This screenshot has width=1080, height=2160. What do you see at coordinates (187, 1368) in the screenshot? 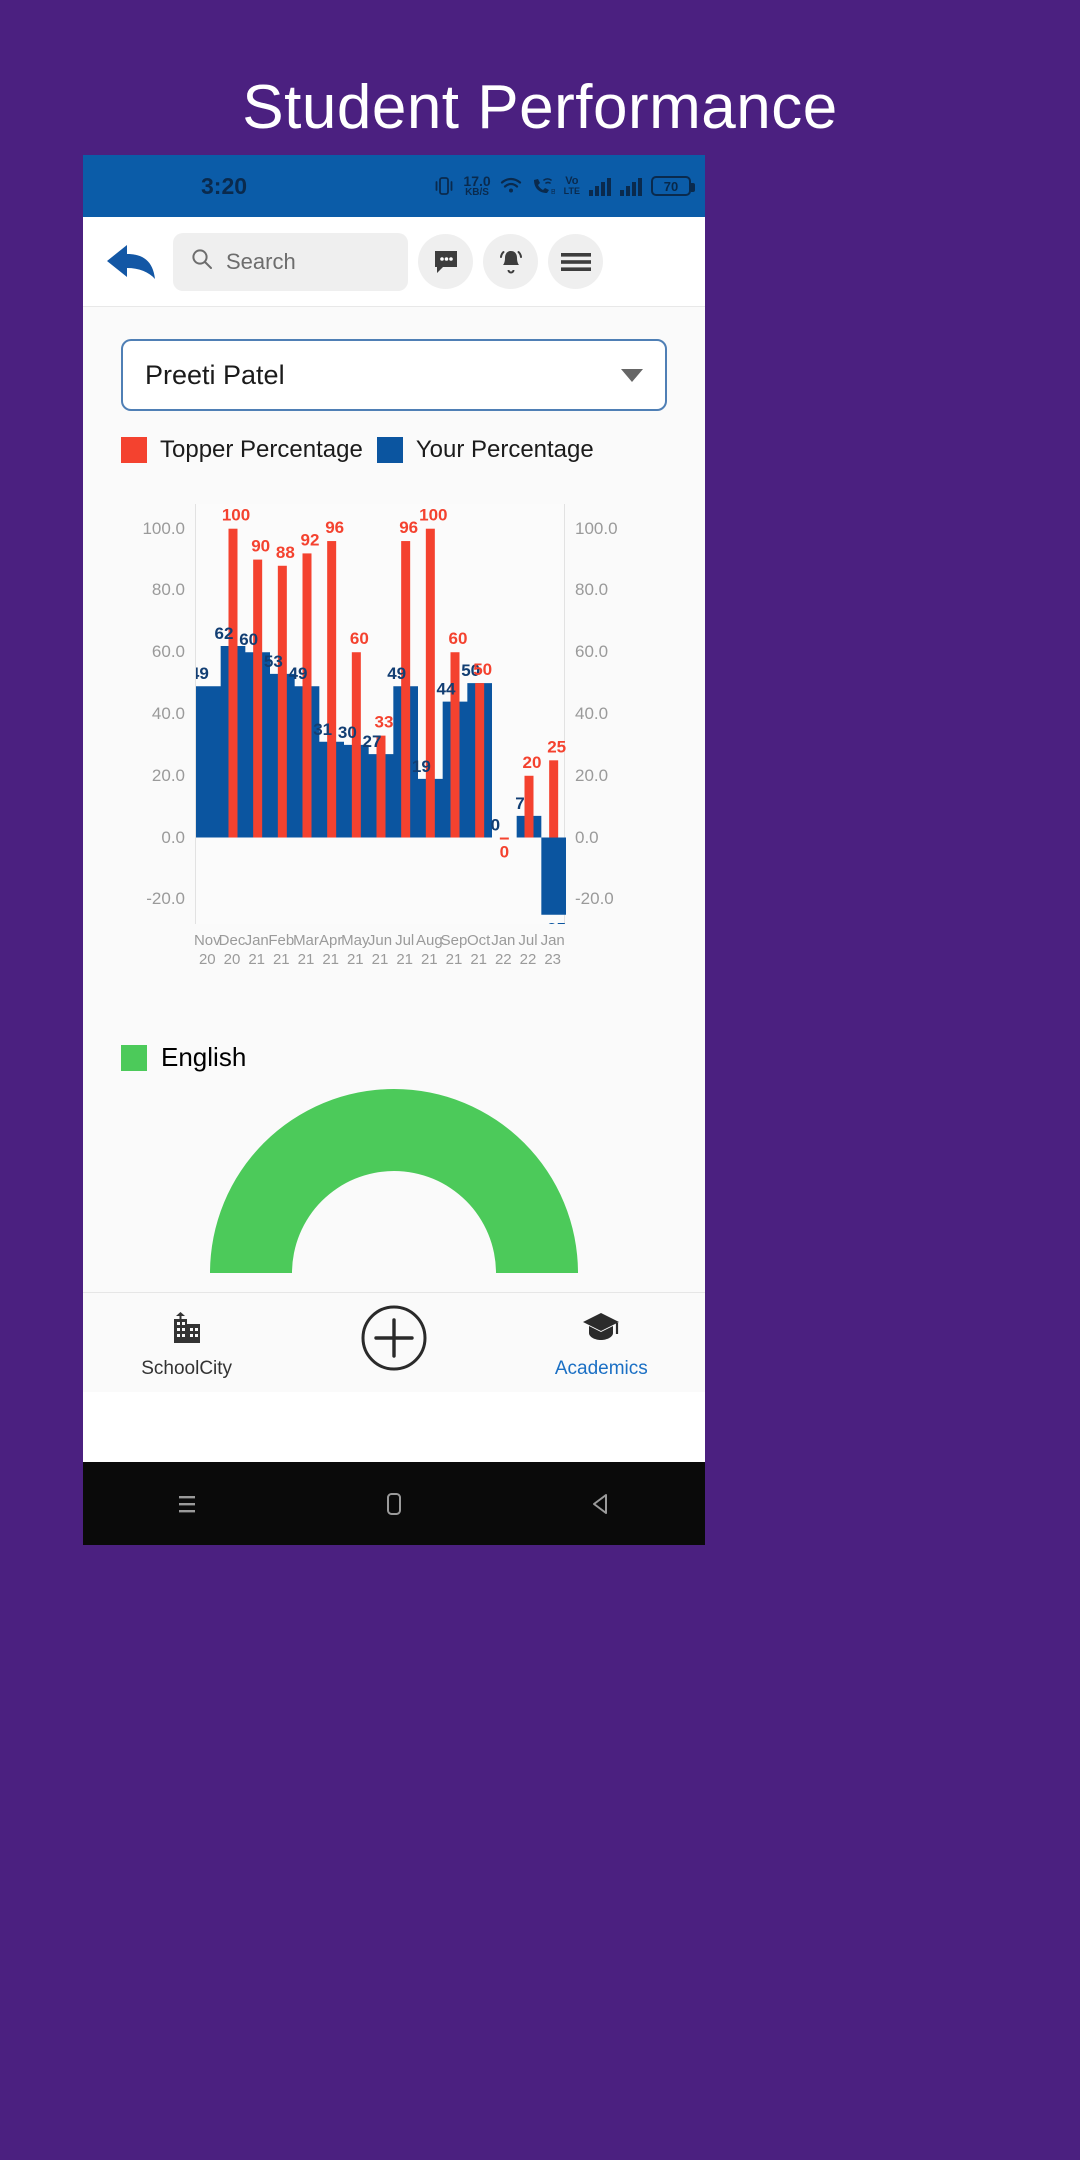
I see `nav-label-schoolcity: SchoolCity` at bounding box center [187, 1368].